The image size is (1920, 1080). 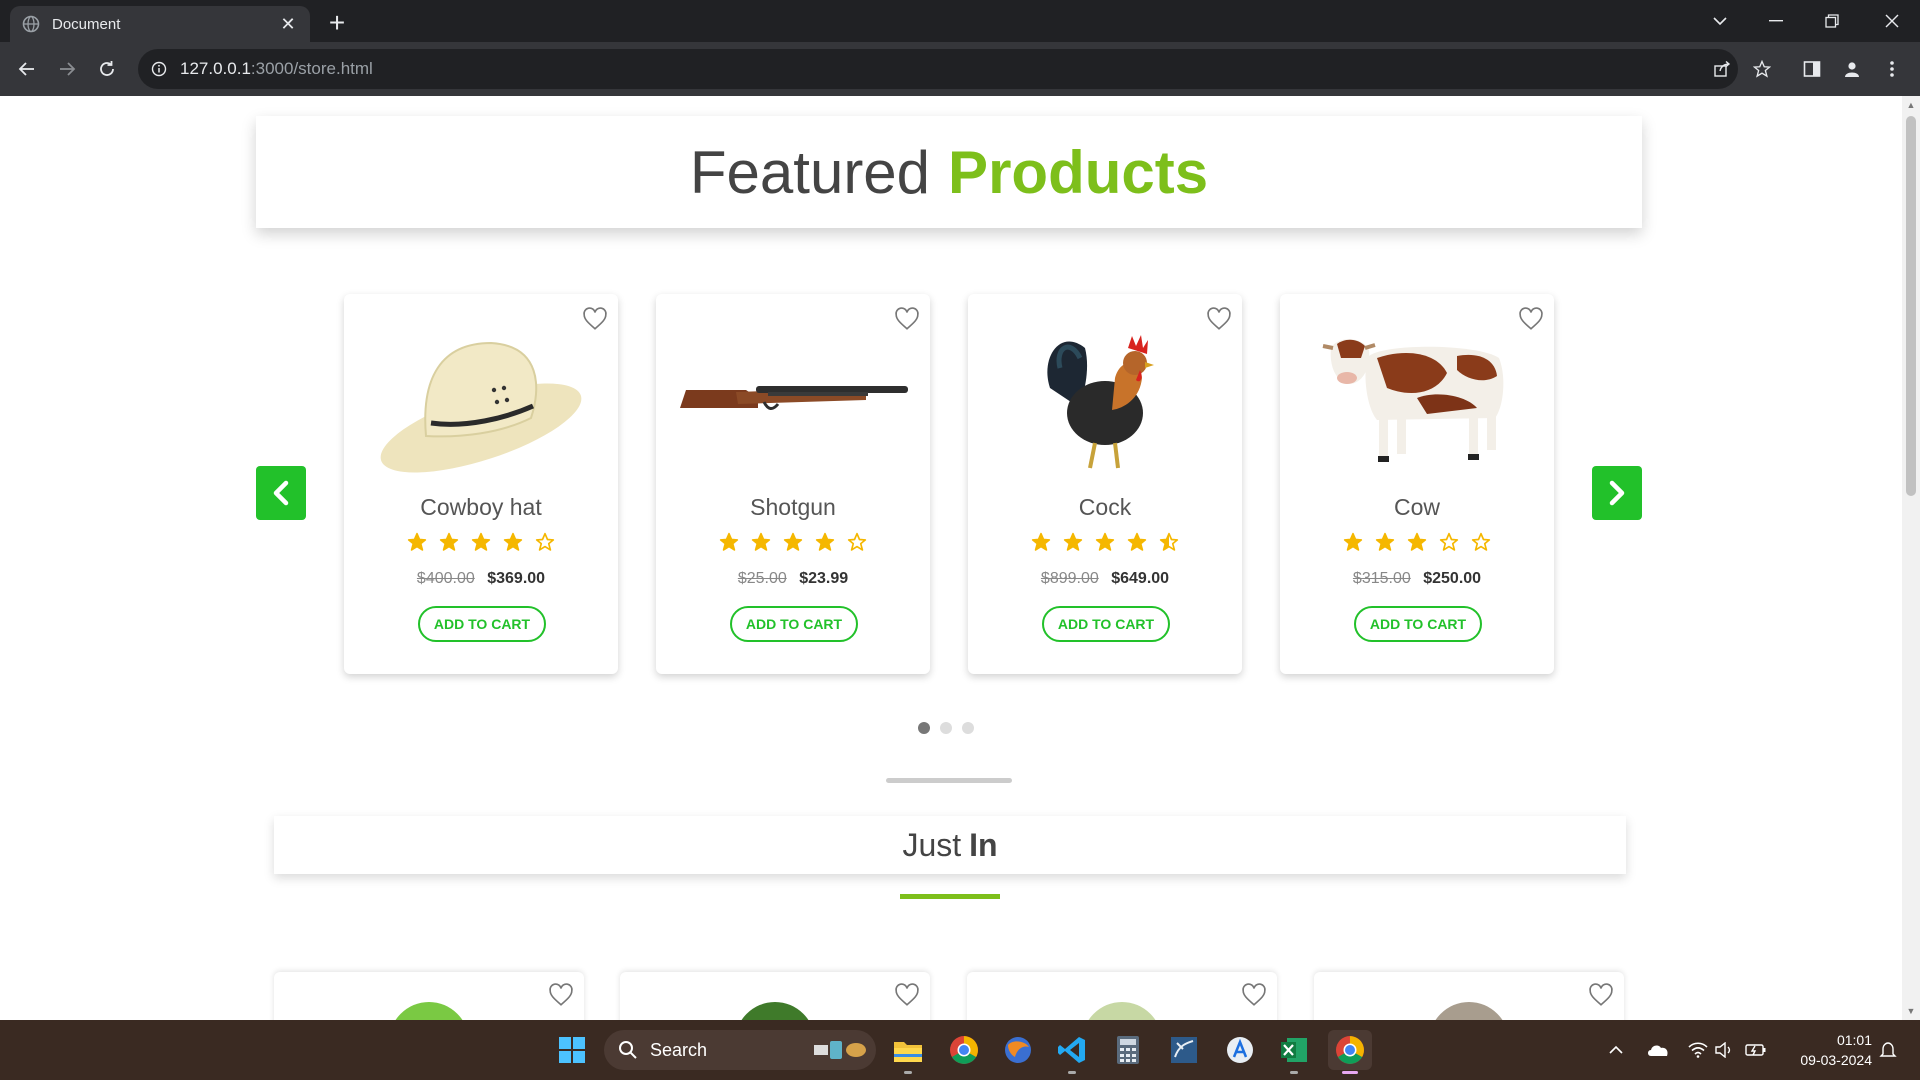 I want to click on rooster-image, so click(x=1105, y=396).